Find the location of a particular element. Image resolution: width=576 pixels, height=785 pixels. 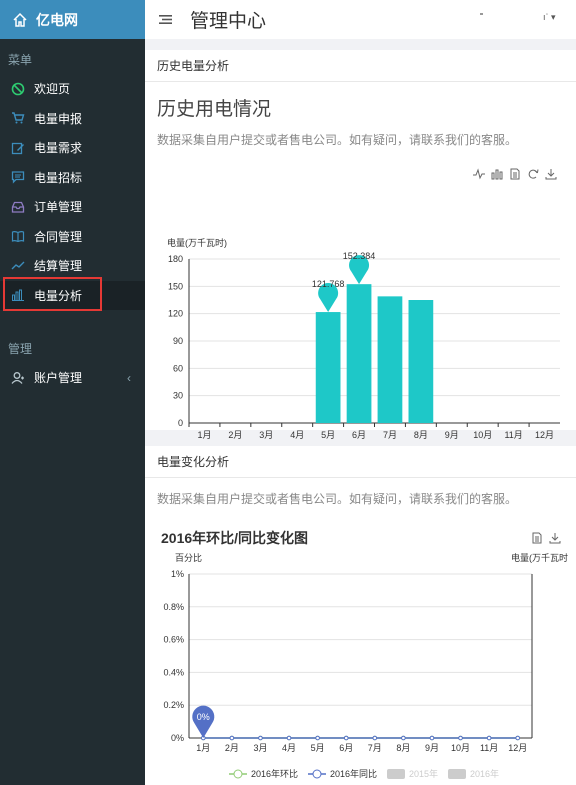

sidebar-item-settlement: 结算管理 is located at coordinates (72, 266).